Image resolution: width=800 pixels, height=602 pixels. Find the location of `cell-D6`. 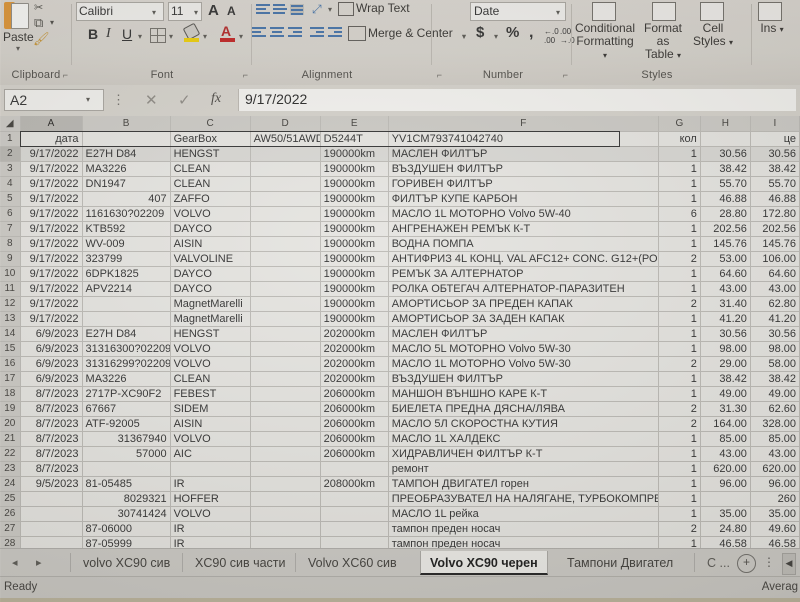

cell-D6 is located at coordinates (285, 214).